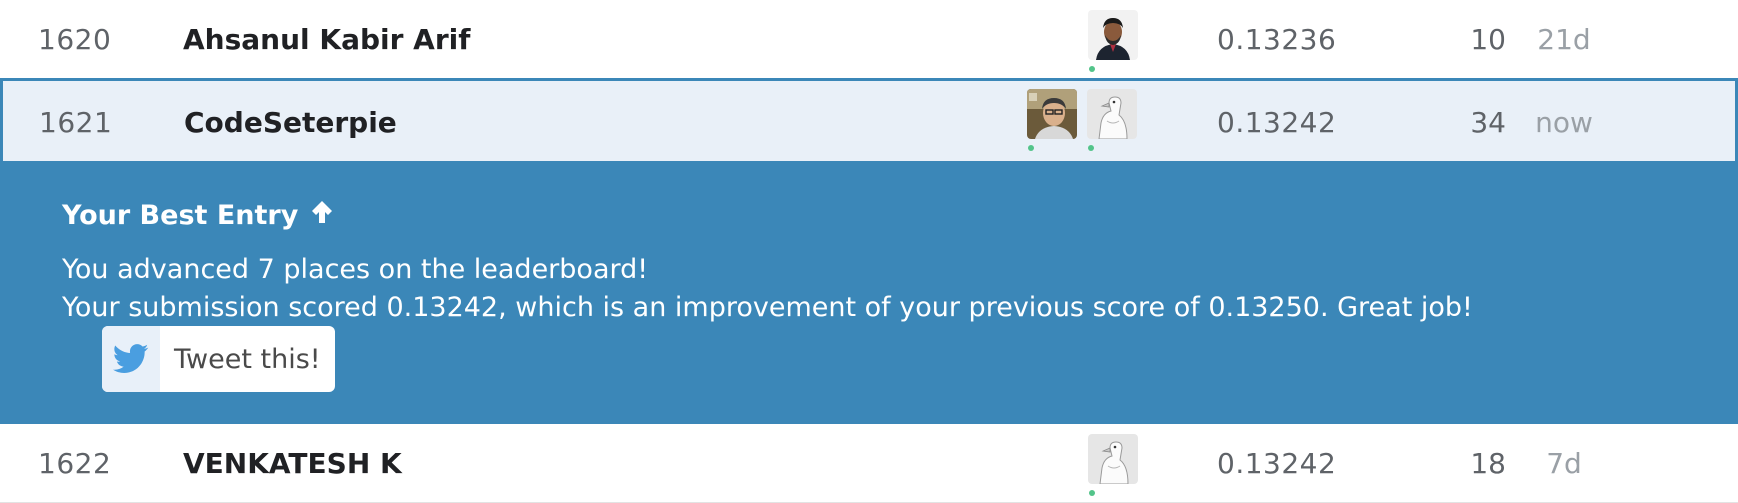  What do you see at coordinates (247, 359) in the screenshot?
I see `tweet-button-label: Tweet this!` at bounding box center [247, 359].